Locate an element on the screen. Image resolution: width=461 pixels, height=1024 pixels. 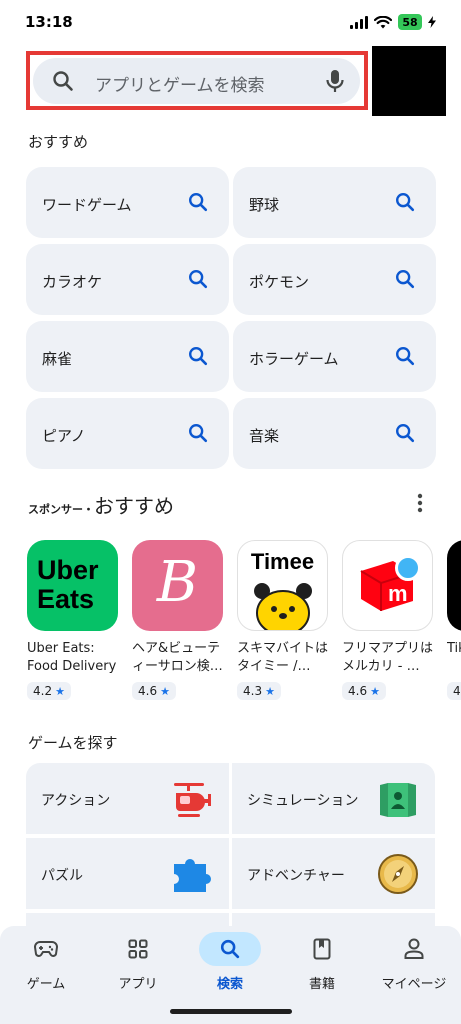
game-category-tile: パズル is located at coordinates (127, 873).